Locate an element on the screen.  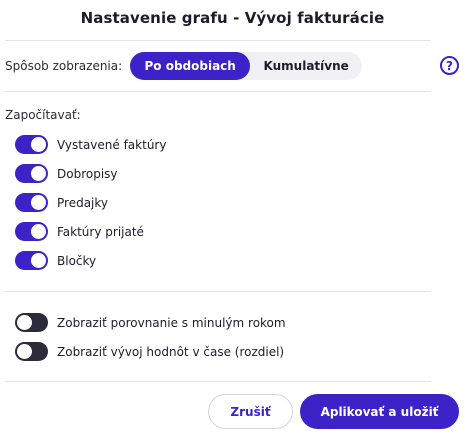
toggle-row-value-change-over-time: Zobraziť vývoj hodnôt v čase (rozdiel) is located at coordinates (150, 351).